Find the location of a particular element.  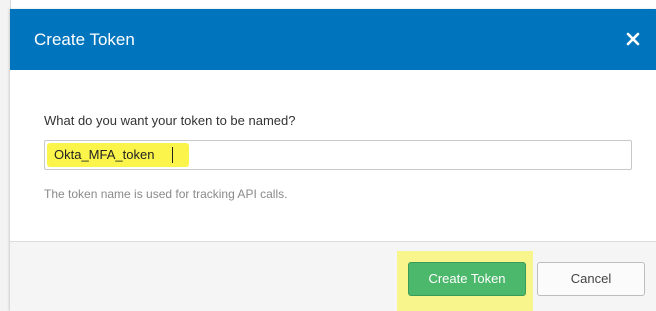

cancel-button: Cancel is located at coordinates (591, 279).